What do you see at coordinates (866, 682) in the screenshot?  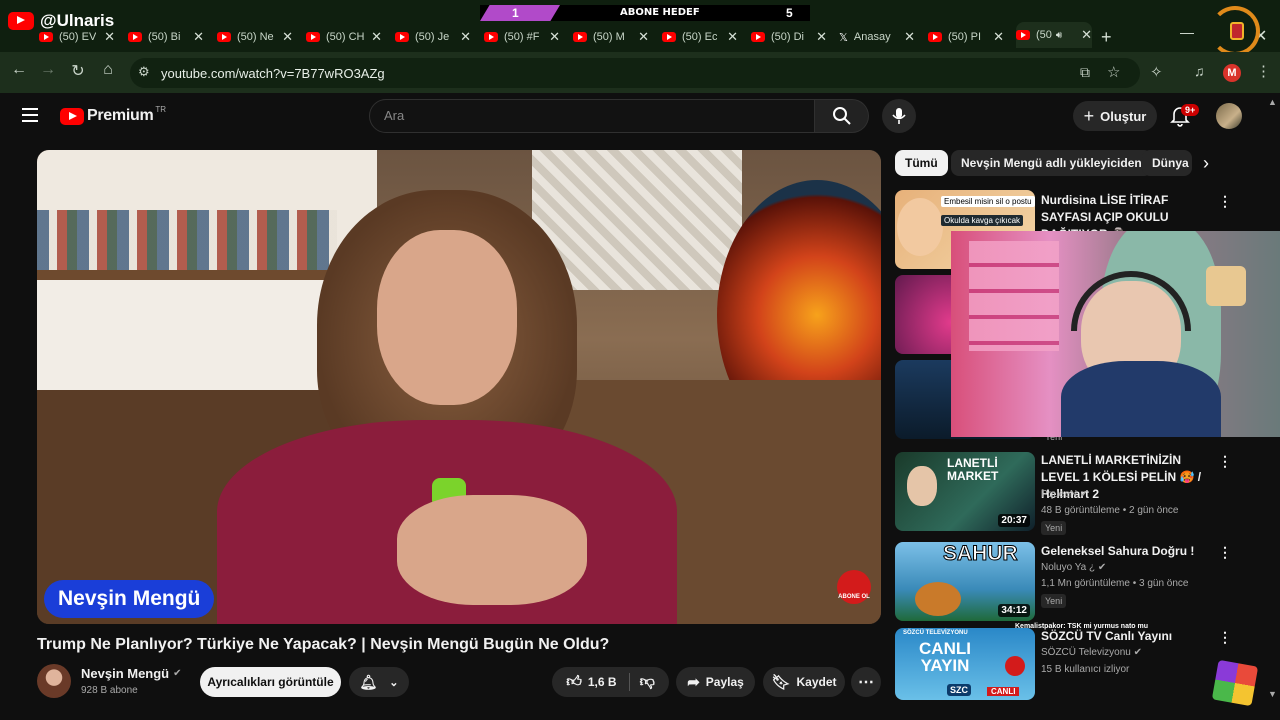 I see `more-actions-button: ⋯` at bounding box center [866, 682].